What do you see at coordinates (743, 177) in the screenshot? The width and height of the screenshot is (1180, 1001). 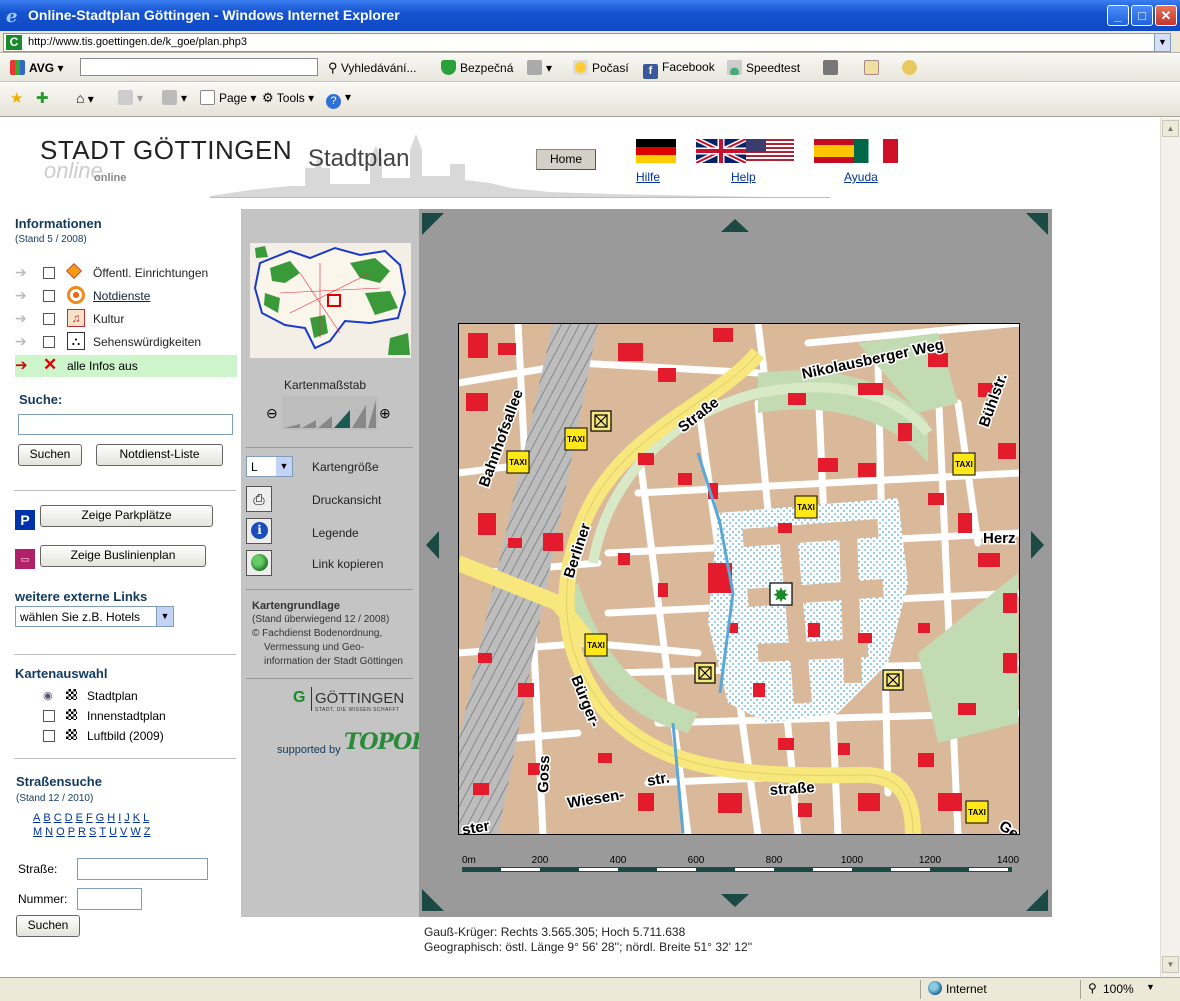 I see `help-link-en: Help` at bounding box center [743, 177].